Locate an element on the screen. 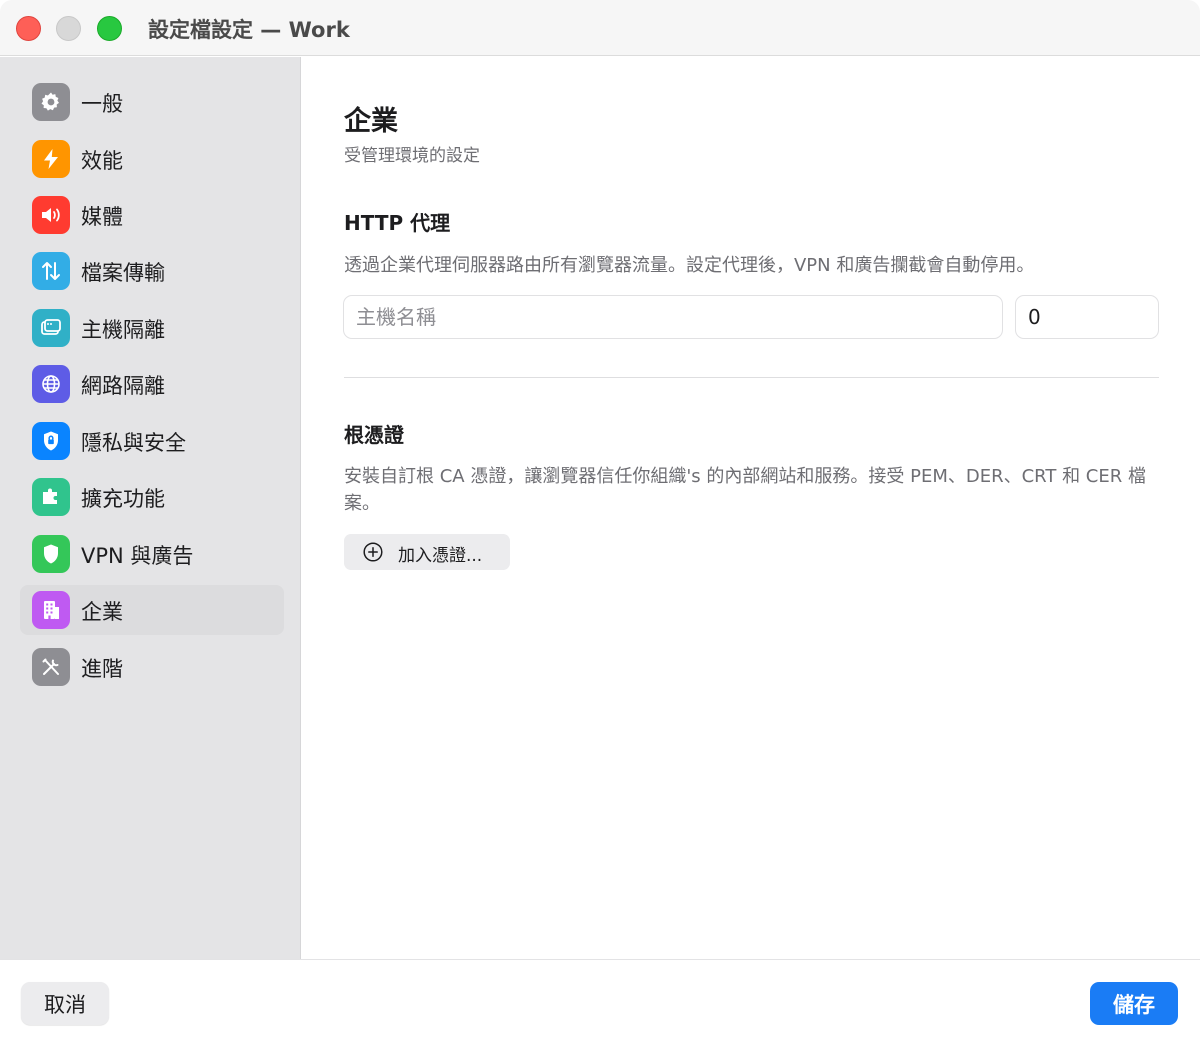 The width and height of the screenshot is (1200, 1045). sidebar-item-privacy-security: 隱私與安全 is located at coordinates (152, 441).